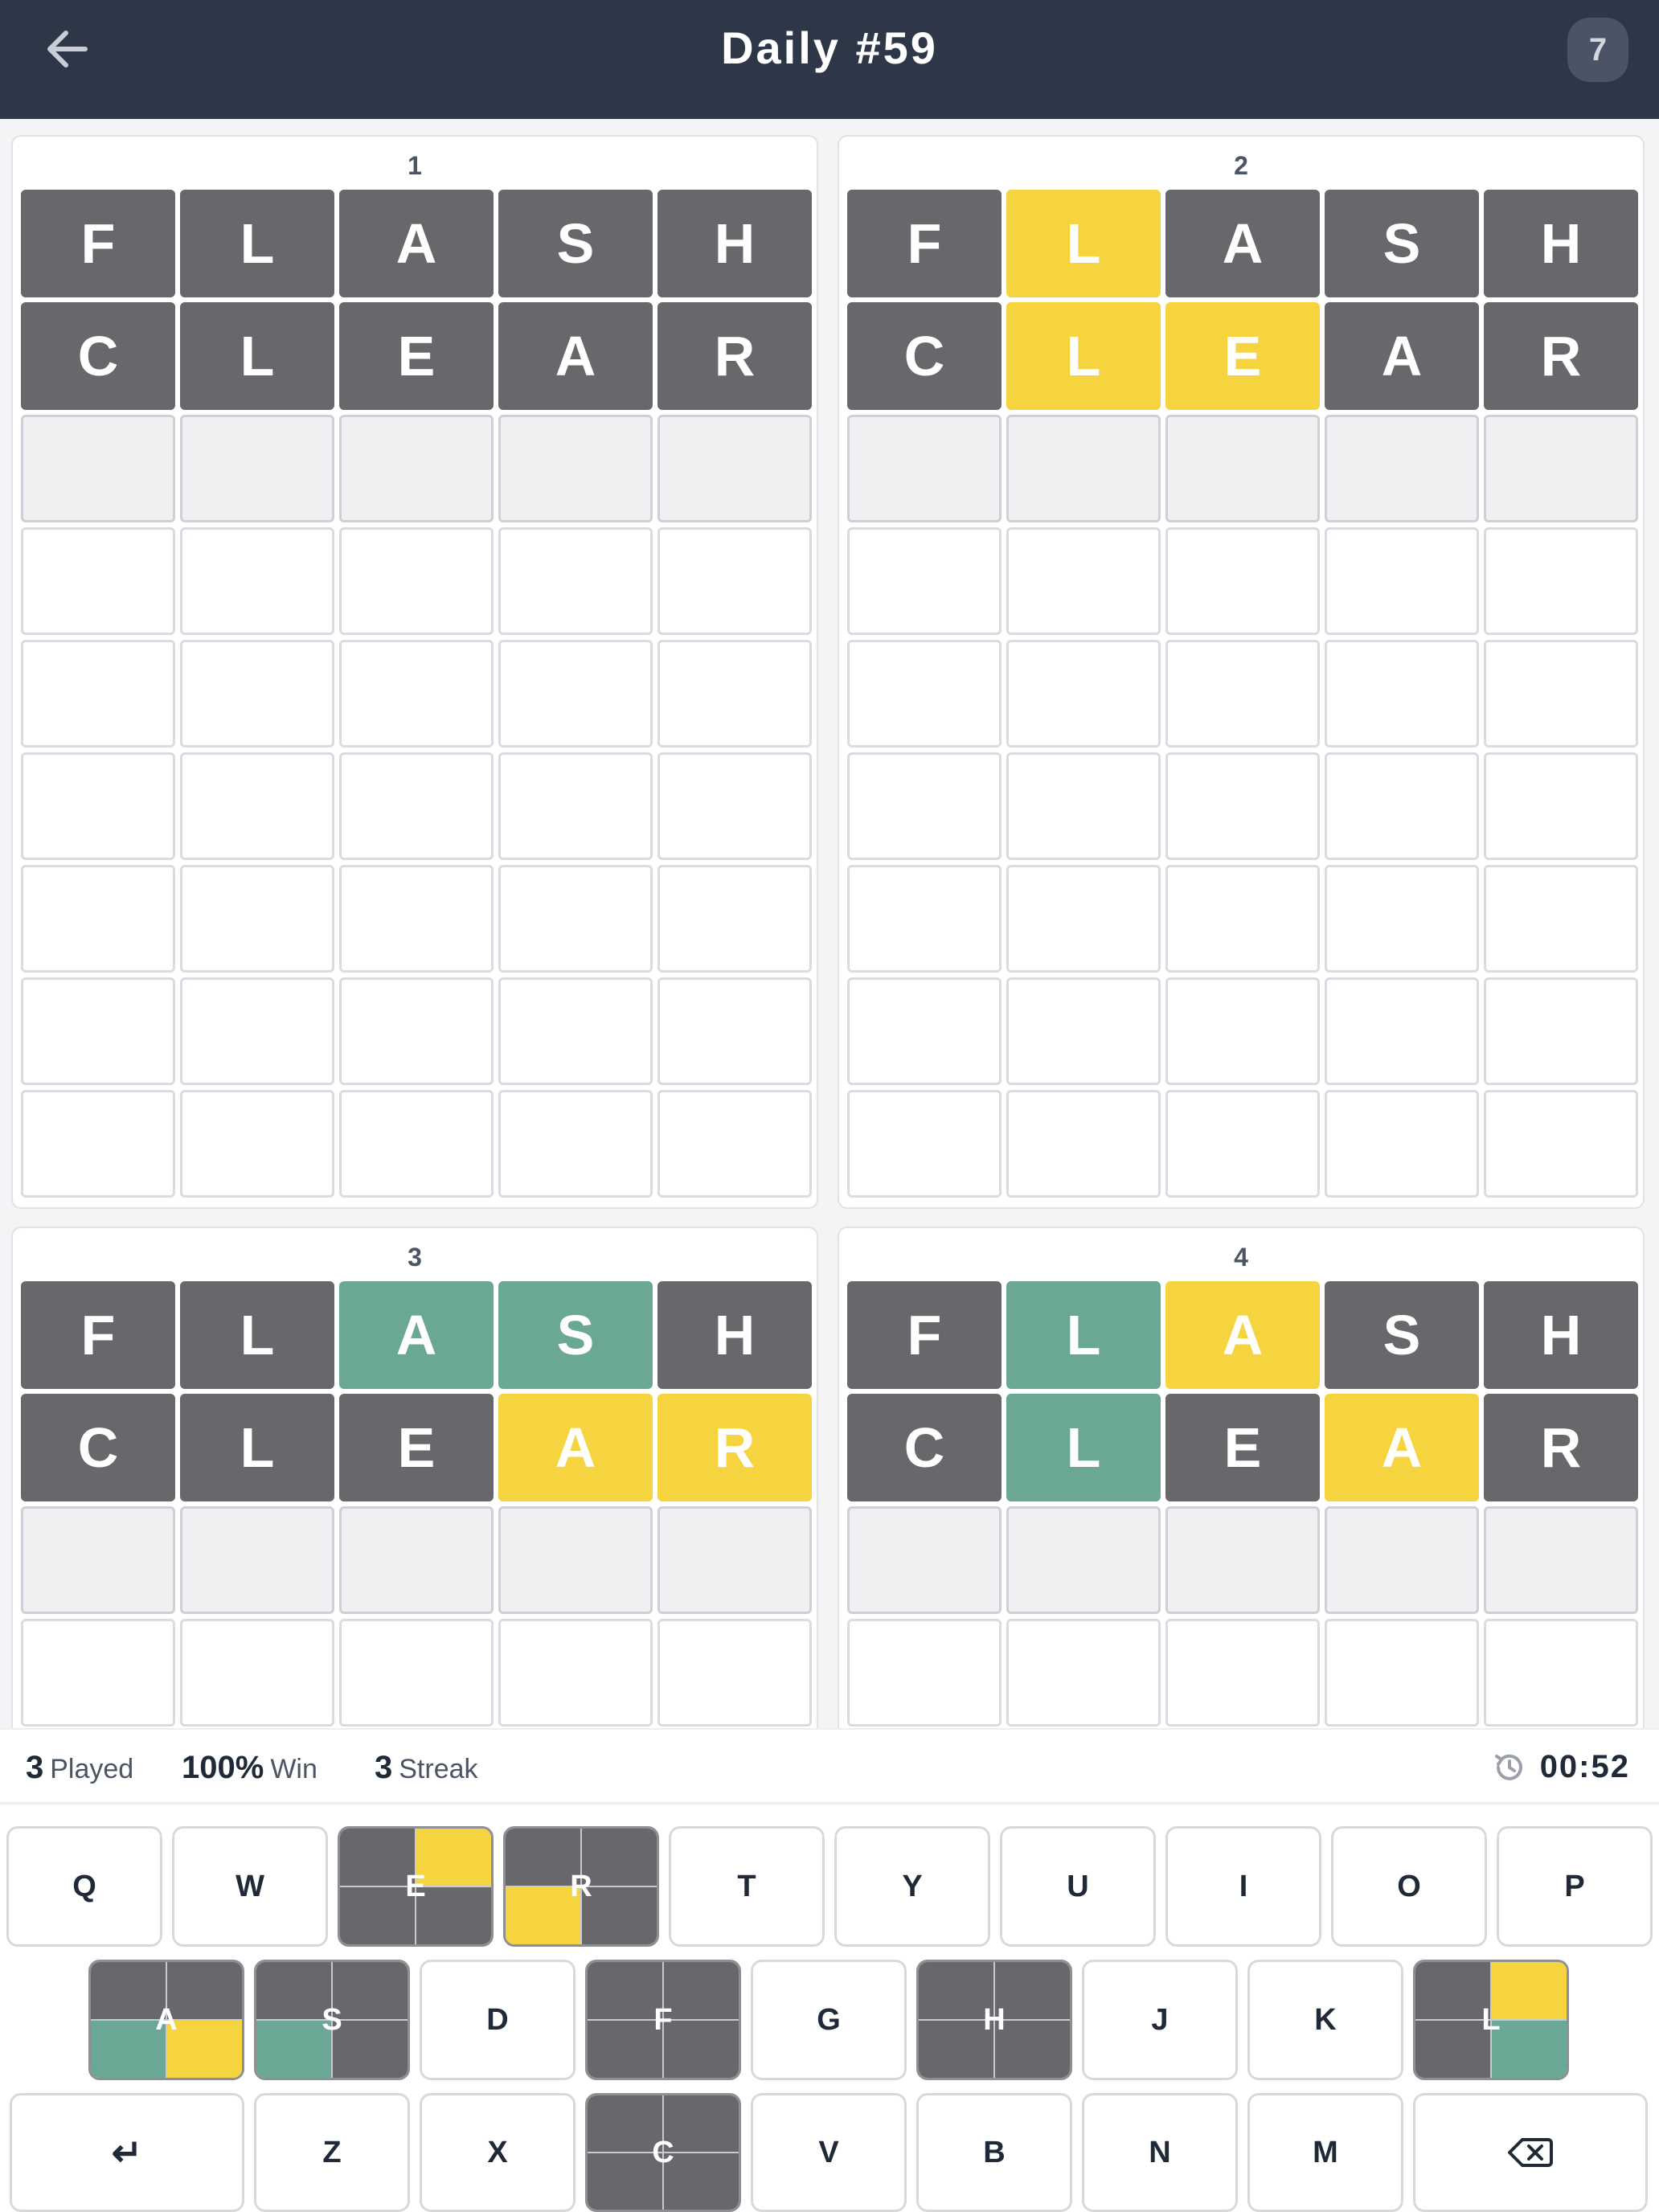 The width and height of the screenshot is (1659, 2212). I want to click on key-q: Q, so click(84, 1886).